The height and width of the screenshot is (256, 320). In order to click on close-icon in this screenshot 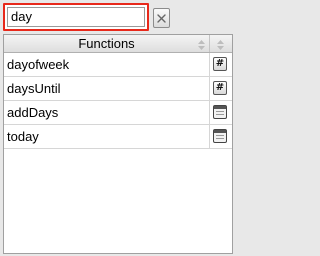, I will do `click(161, 18)`.